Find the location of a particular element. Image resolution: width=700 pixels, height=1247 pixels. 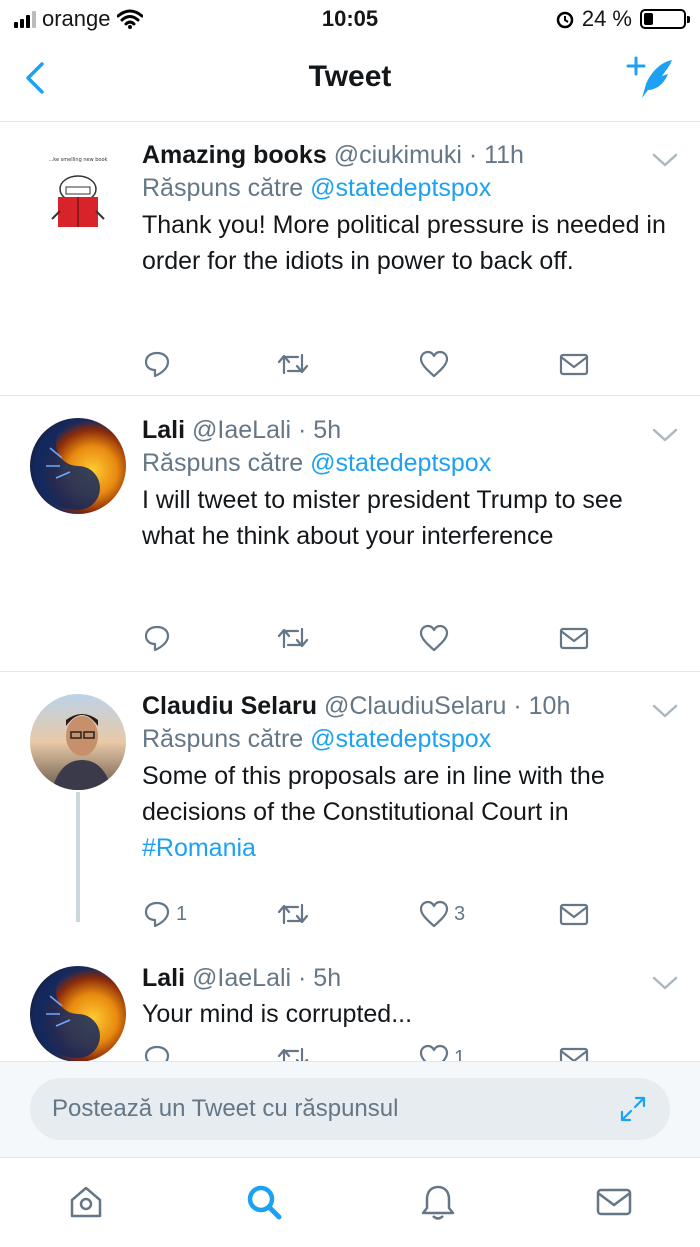

tab-bar is located at coordinates (350, 1202).